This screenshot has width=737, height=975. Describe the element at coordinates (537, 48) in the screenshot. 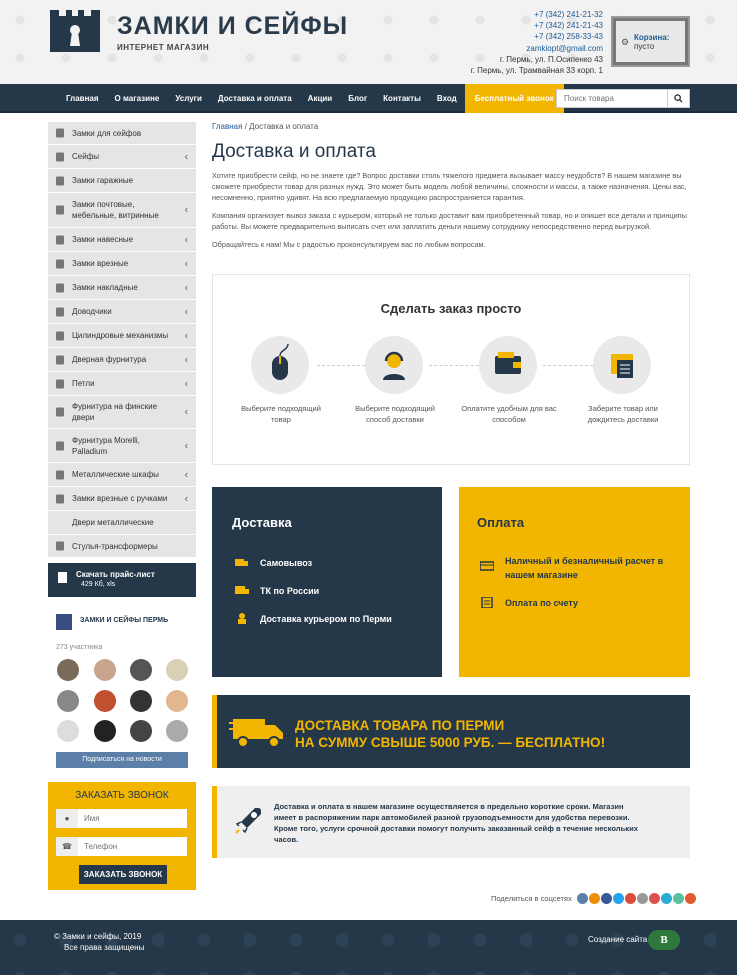

I see `email-link: zamkiopt@gmail.com` at that location.